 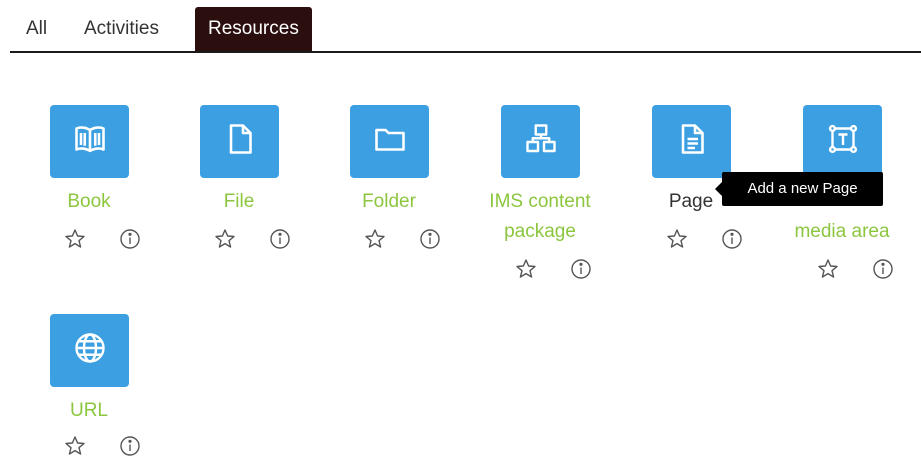 I want to click on resource-label-text-media-area: media area, so click(x=842, y=232).